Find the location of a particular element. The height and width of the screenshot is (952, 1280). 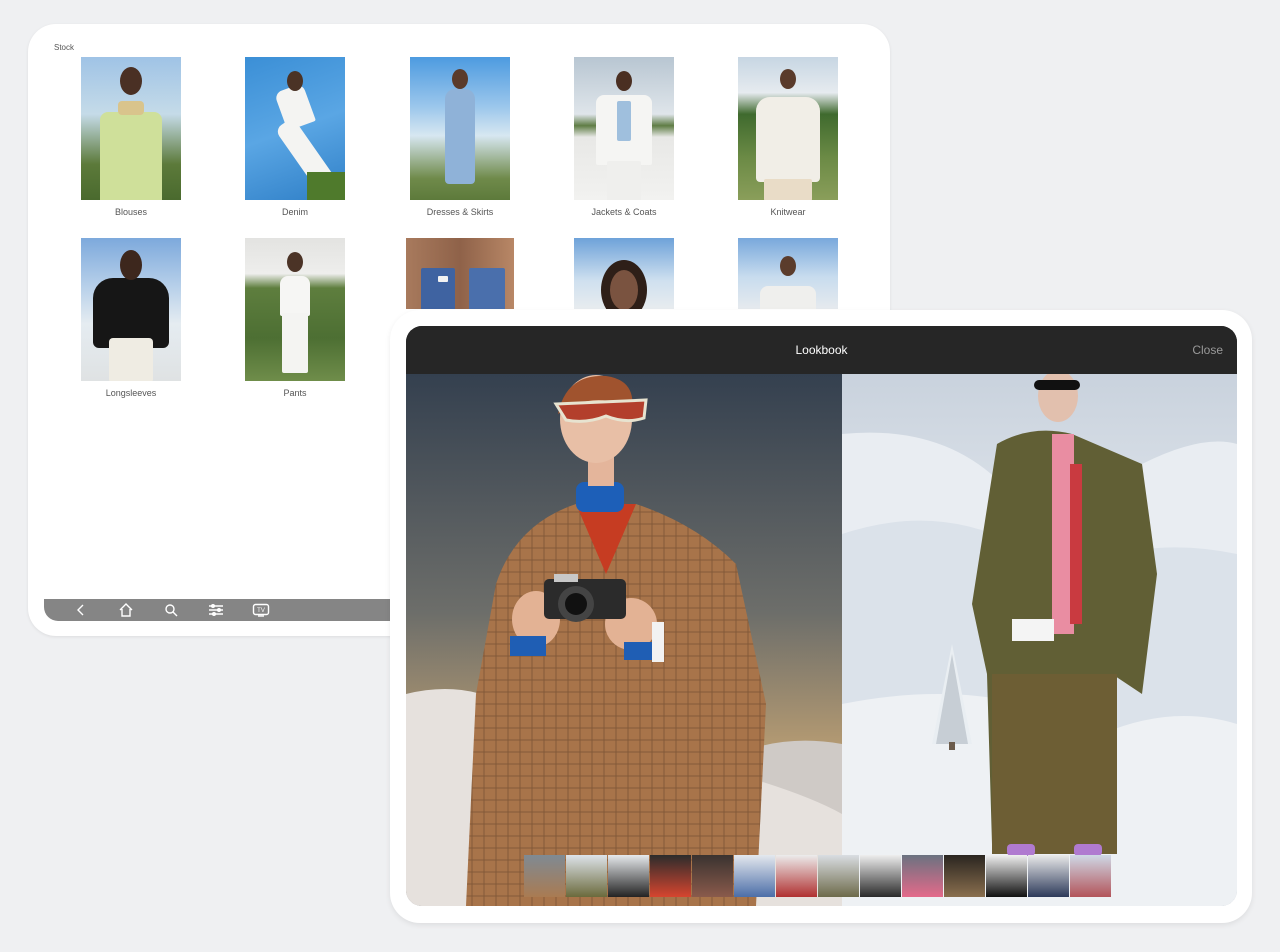

category-tile-knitwear: Knitwear is located at coordinates (788, 137).